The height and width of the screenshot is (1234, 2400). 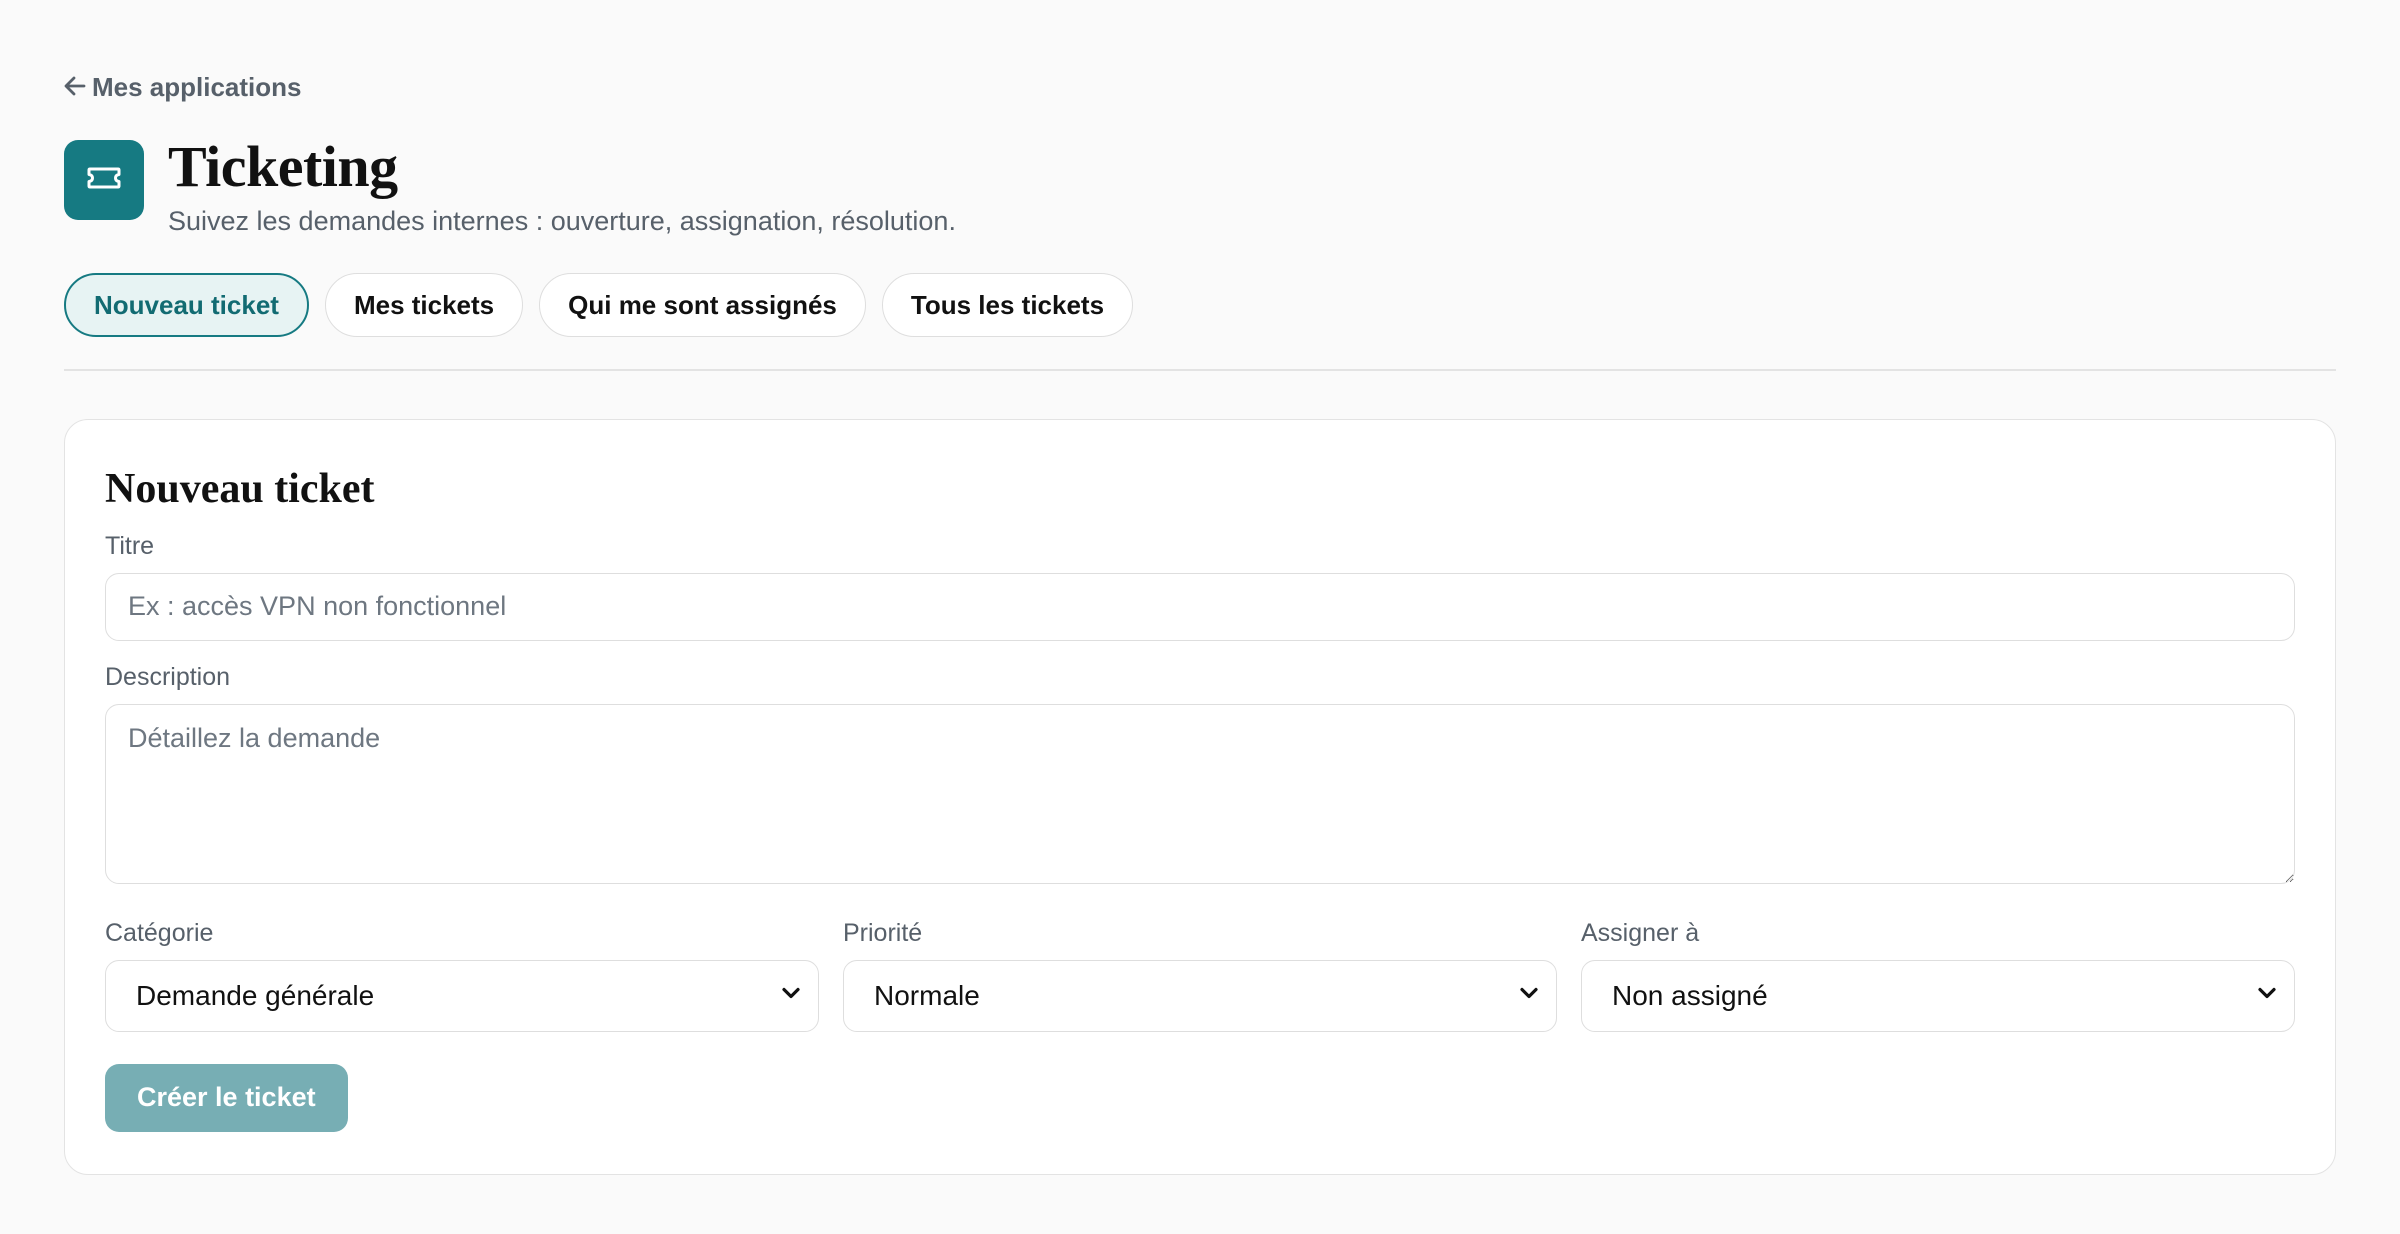 What do you see at coordinates (130, 545) in the screenshot?
I see `title-field-label: Titre` at bounding box center [130, 545].